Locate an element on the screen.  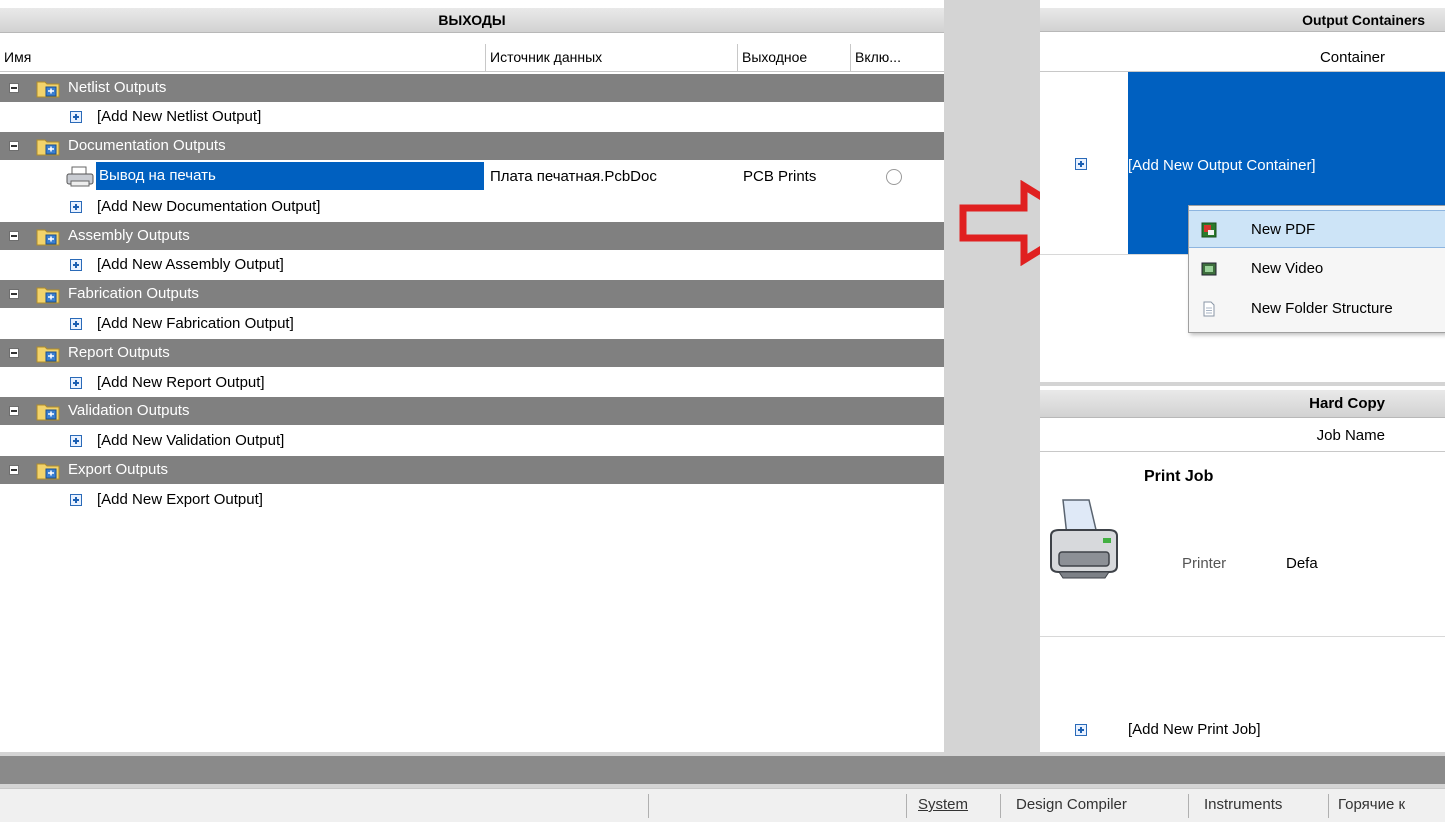
group-label: Export Outputs is located at coordinates (118, 469).